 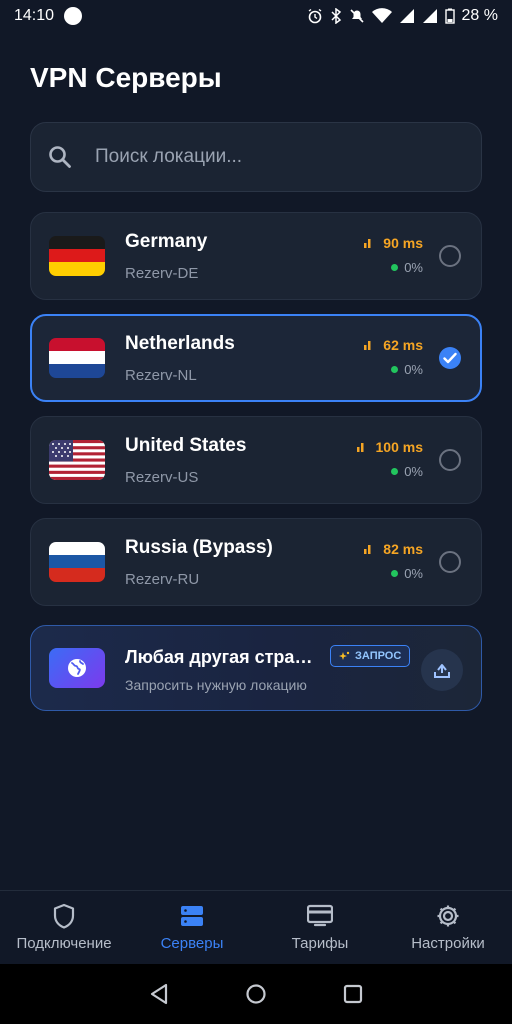 I want to click on server-subtitle: Rezerv-DE, so click(x=162, y=273).